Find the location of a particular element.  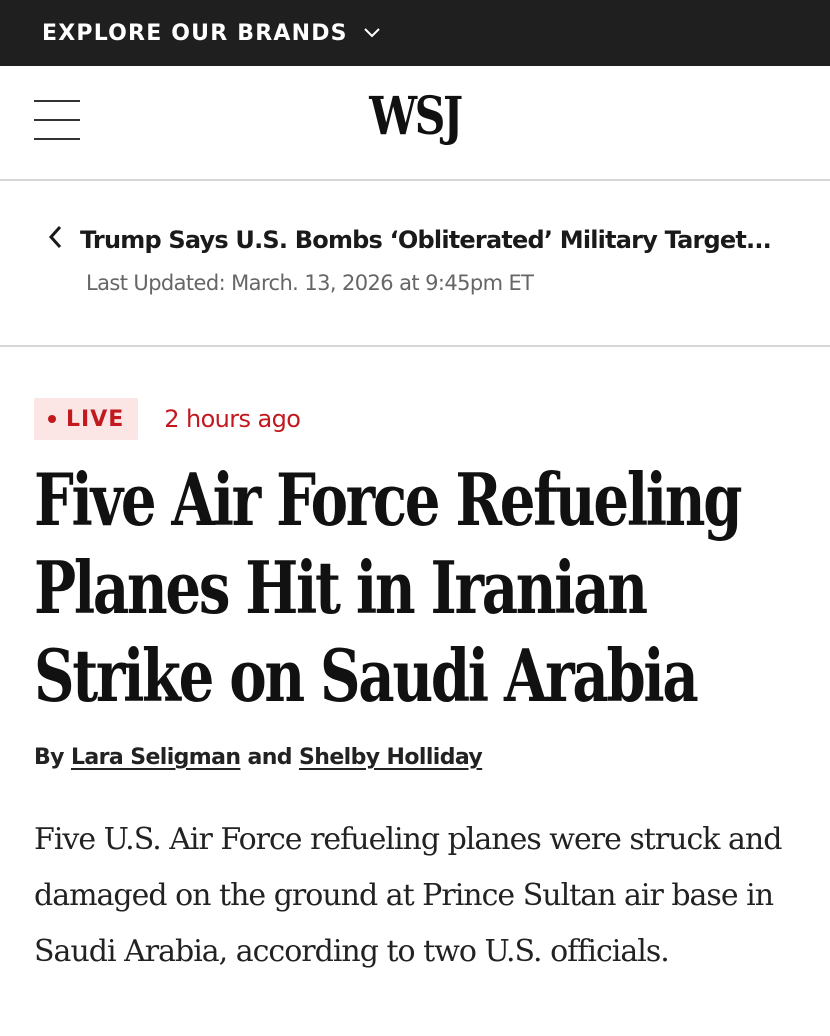

time-ago: 2 hours ago is located at coordinates (232, 419).